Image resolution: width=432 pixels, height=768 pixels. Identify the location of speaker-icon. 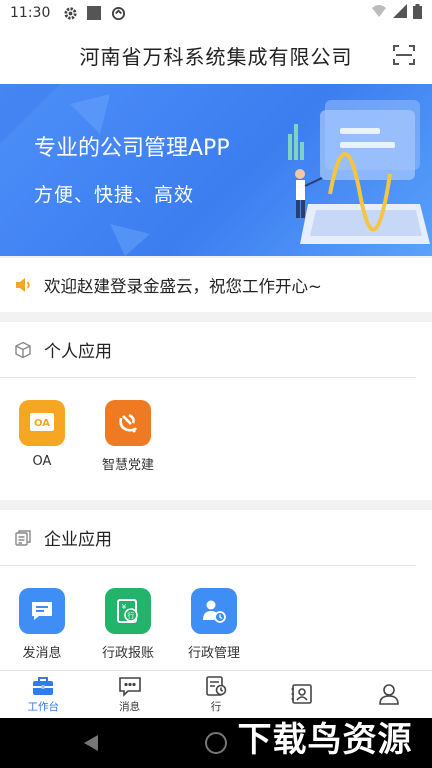
(24, 285).